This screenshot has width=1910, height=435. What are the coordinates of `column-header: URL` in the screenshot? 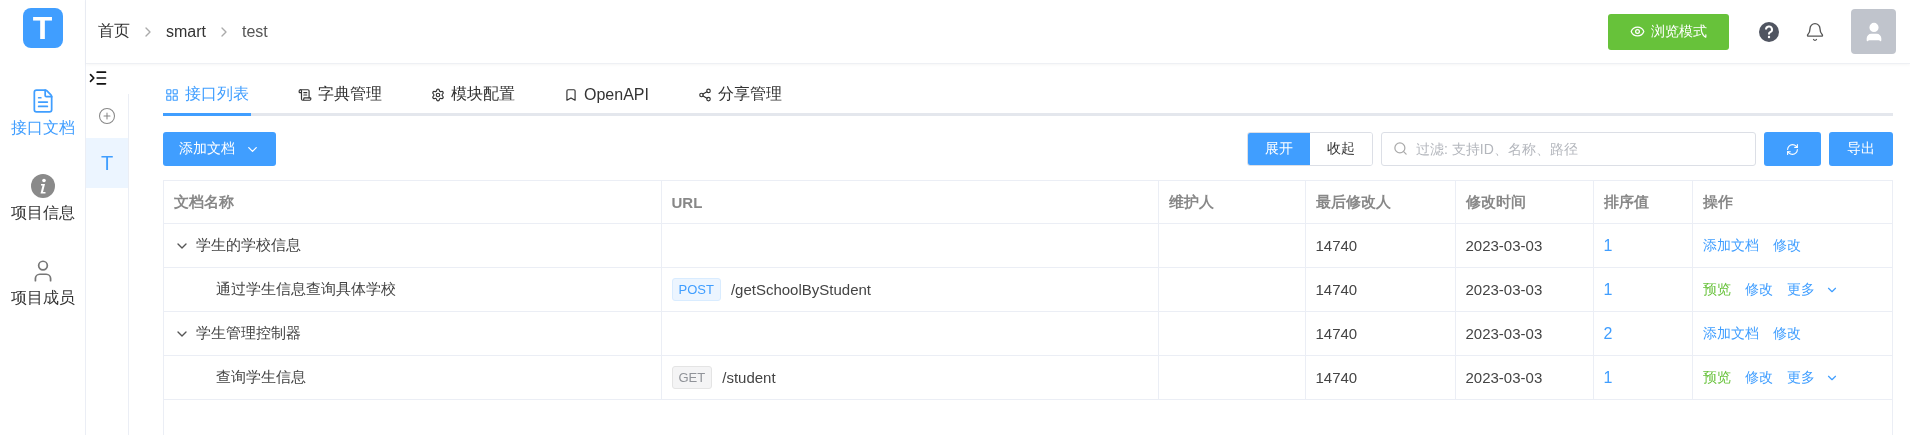 It's located at (909, 202).